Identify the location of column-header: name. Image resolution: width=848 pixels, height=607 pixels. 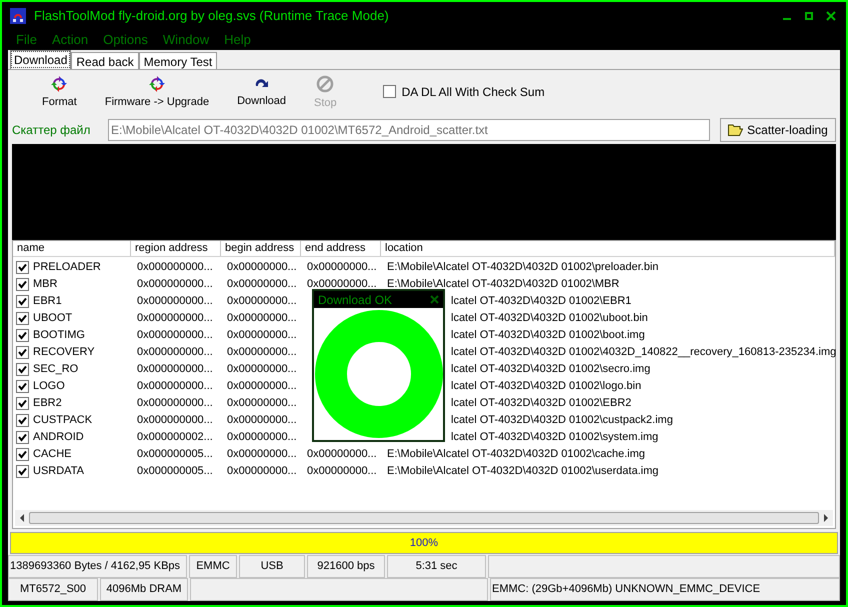
(72, 248).